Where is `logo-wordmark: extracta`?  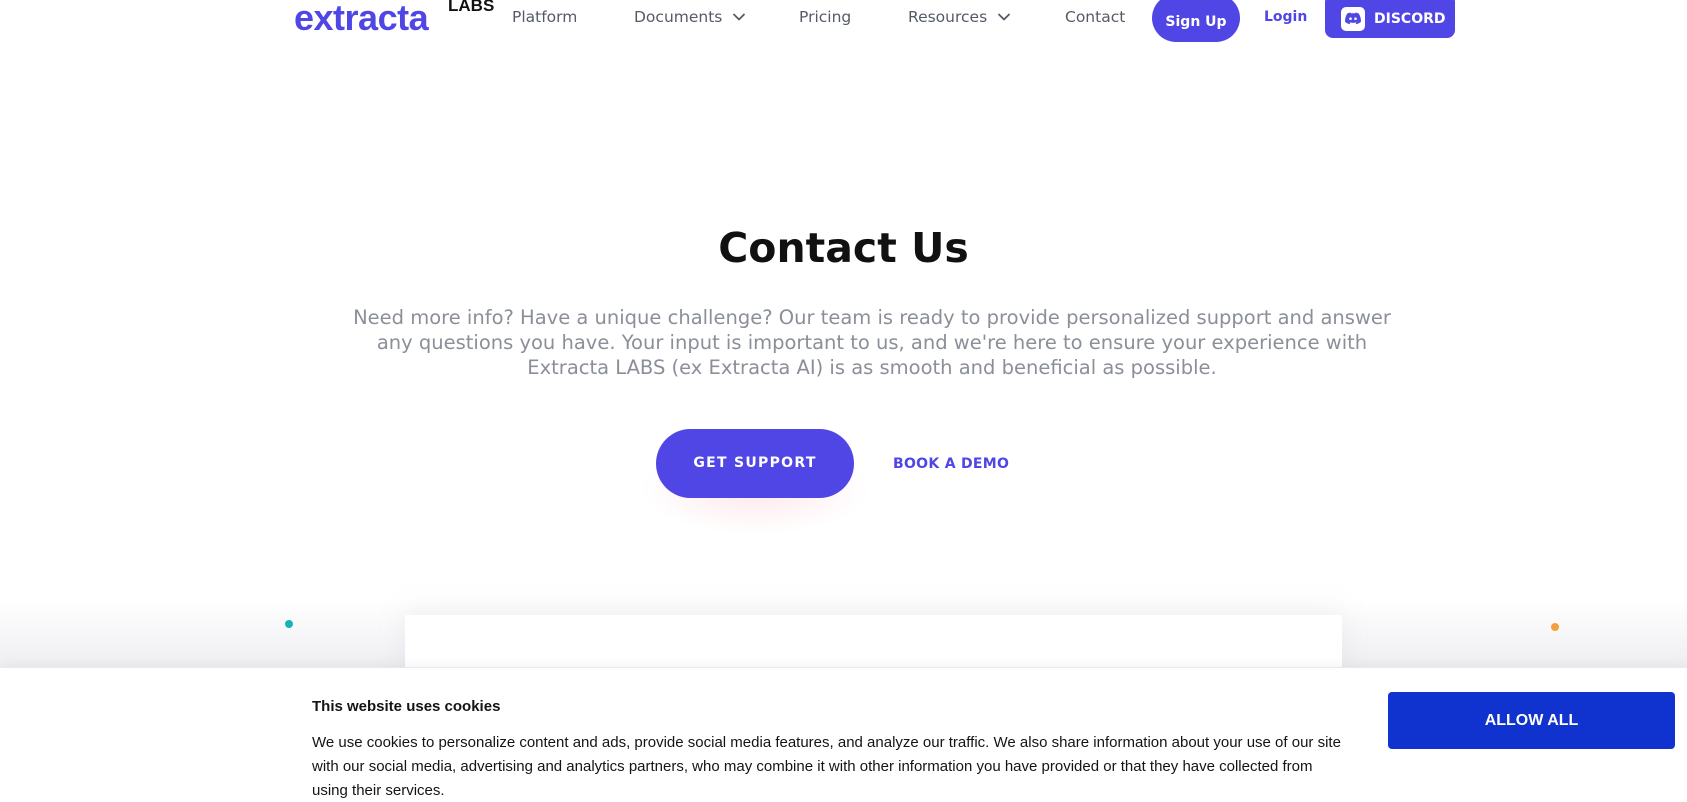 logo-wordmark: extracta is located at coordinates (361, 19).